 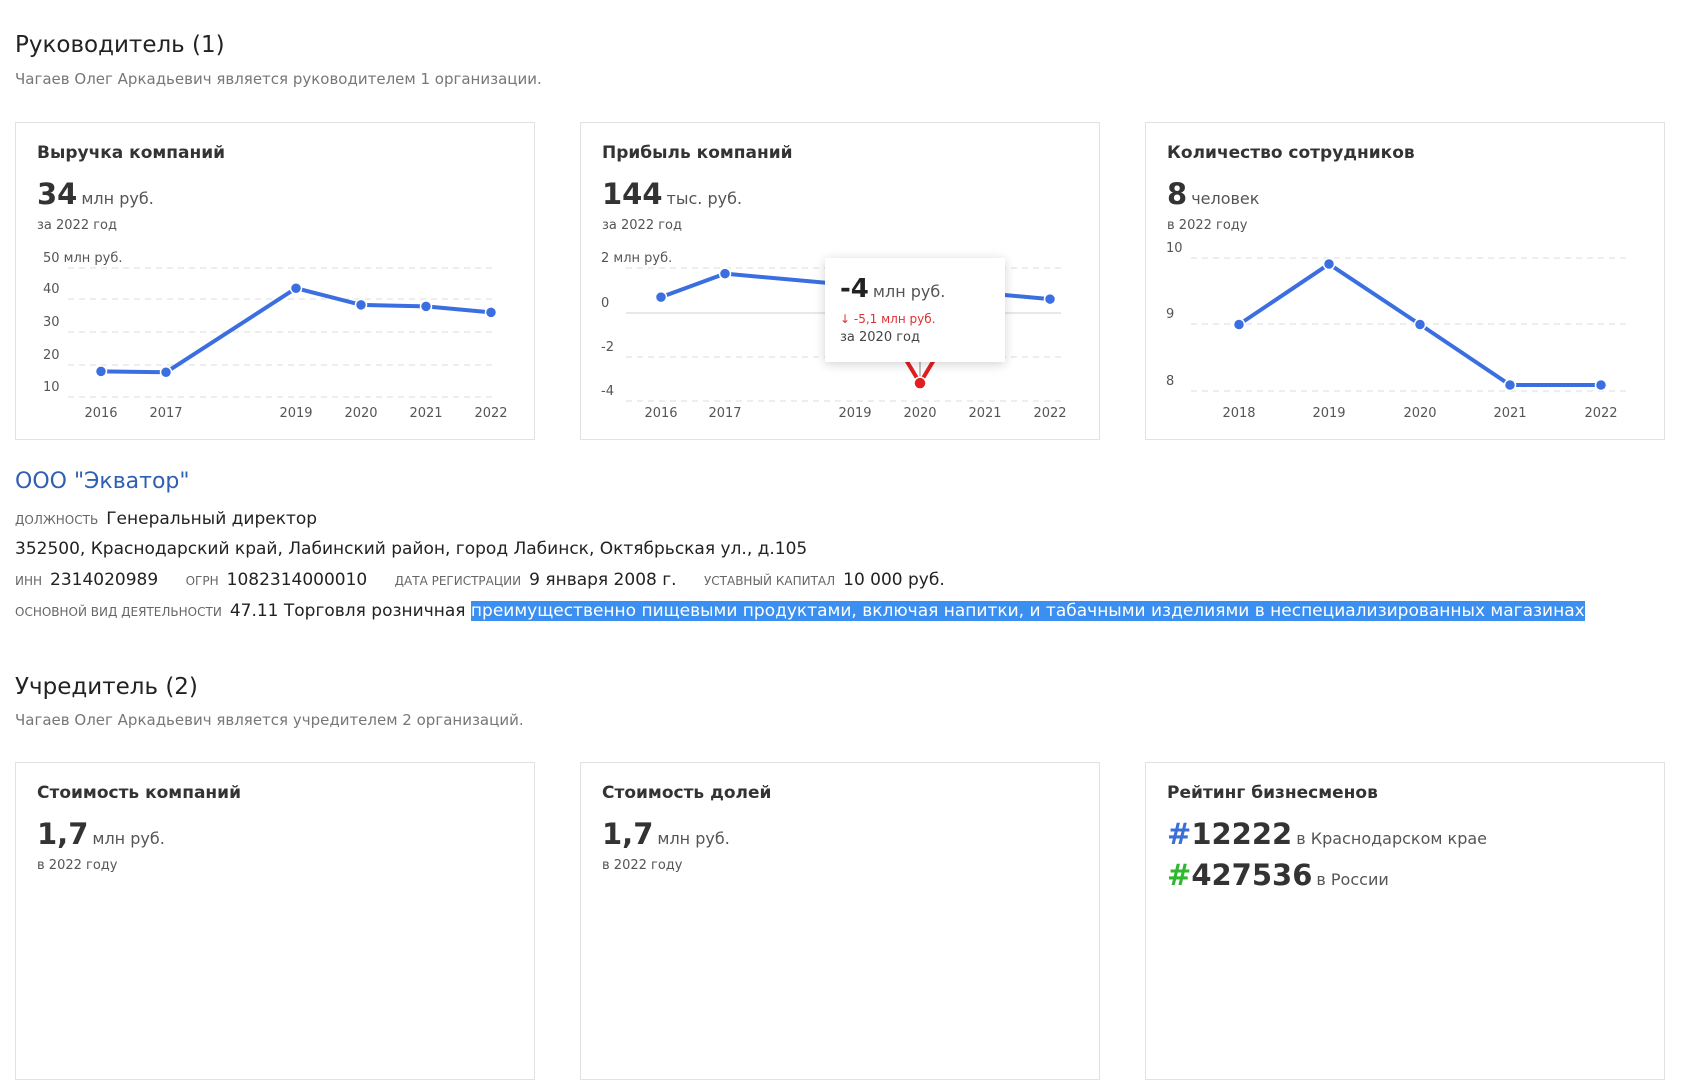 I want to click on national-rank: #427536 в России, so click(x=1278, y=875).